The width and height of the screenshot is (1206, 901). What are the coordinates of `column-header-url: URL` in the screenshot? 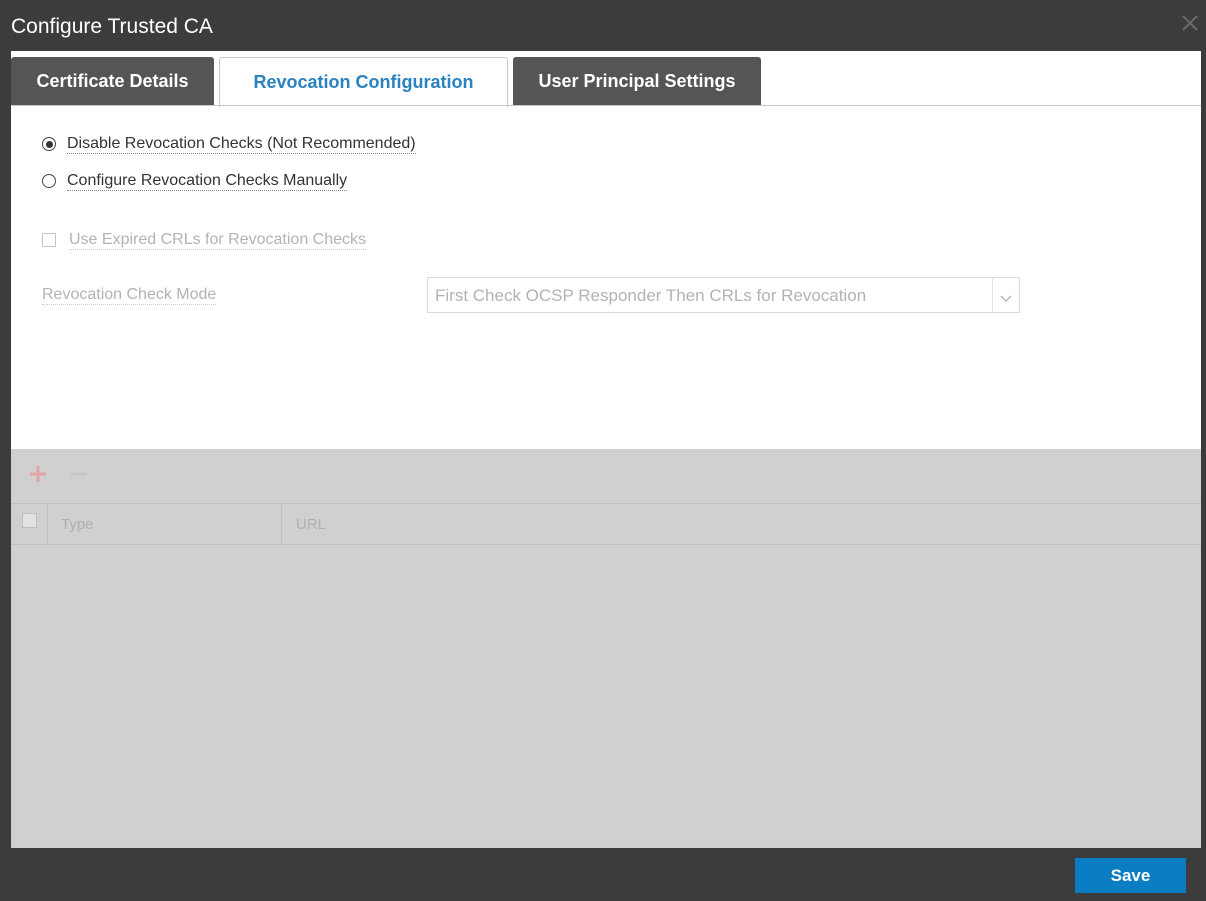 It's located at (311, 524).